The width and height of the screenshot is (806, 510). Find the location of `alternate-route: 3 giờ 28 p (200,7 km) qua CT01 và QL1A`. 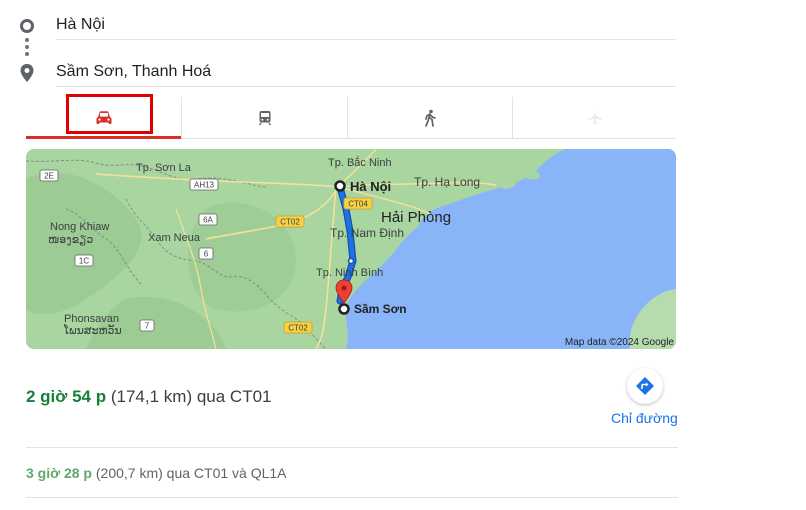

alternate-route: 3 giờ 28 p (200,7 km) qua CT01 và QL1A is located at coordinates (156, 473).